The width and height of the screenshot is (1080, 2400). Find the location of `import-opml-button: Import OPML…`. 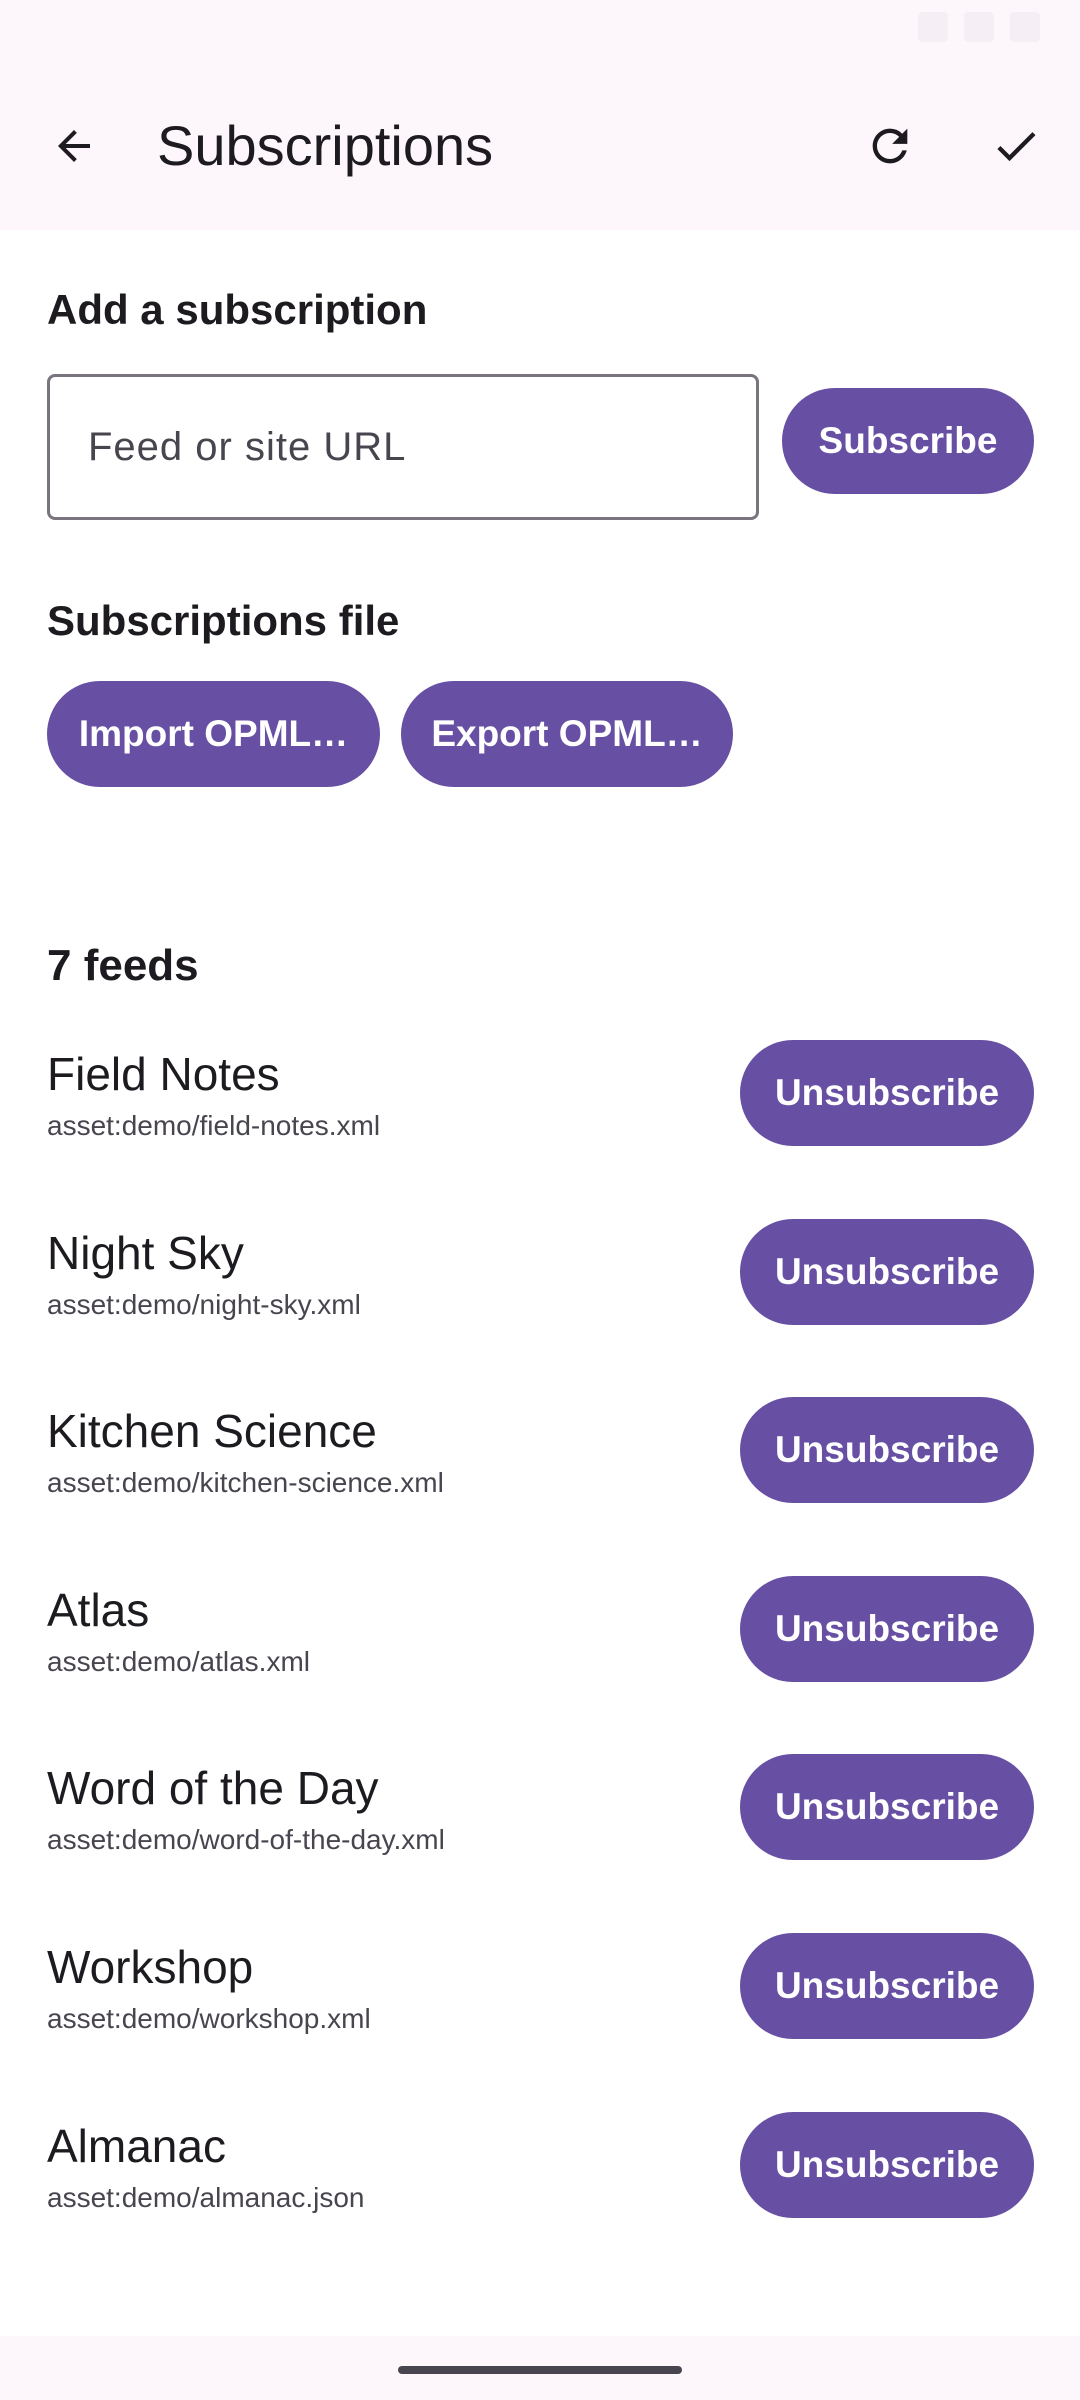

import-opml-button: Import OPML… is located at coordinates (213, 734).